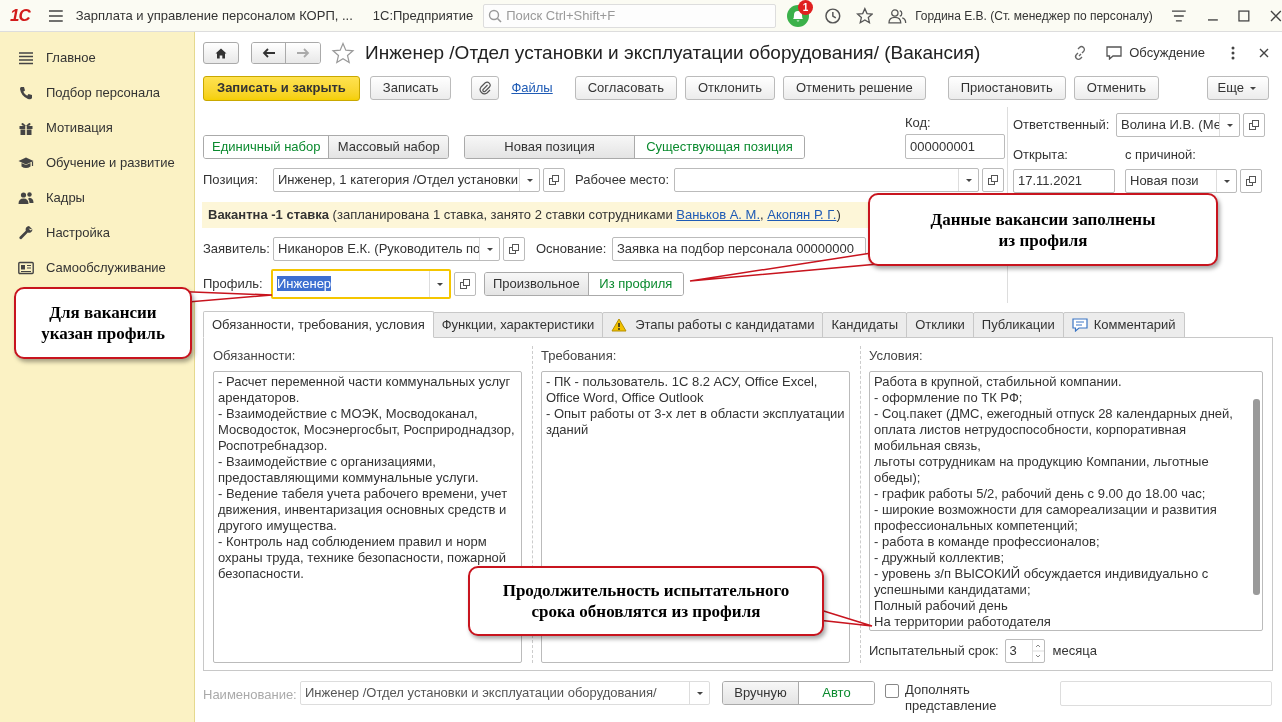  Describe the element at coordinates (1166, 693) in the screenshot. I see `representation-field` at that location.